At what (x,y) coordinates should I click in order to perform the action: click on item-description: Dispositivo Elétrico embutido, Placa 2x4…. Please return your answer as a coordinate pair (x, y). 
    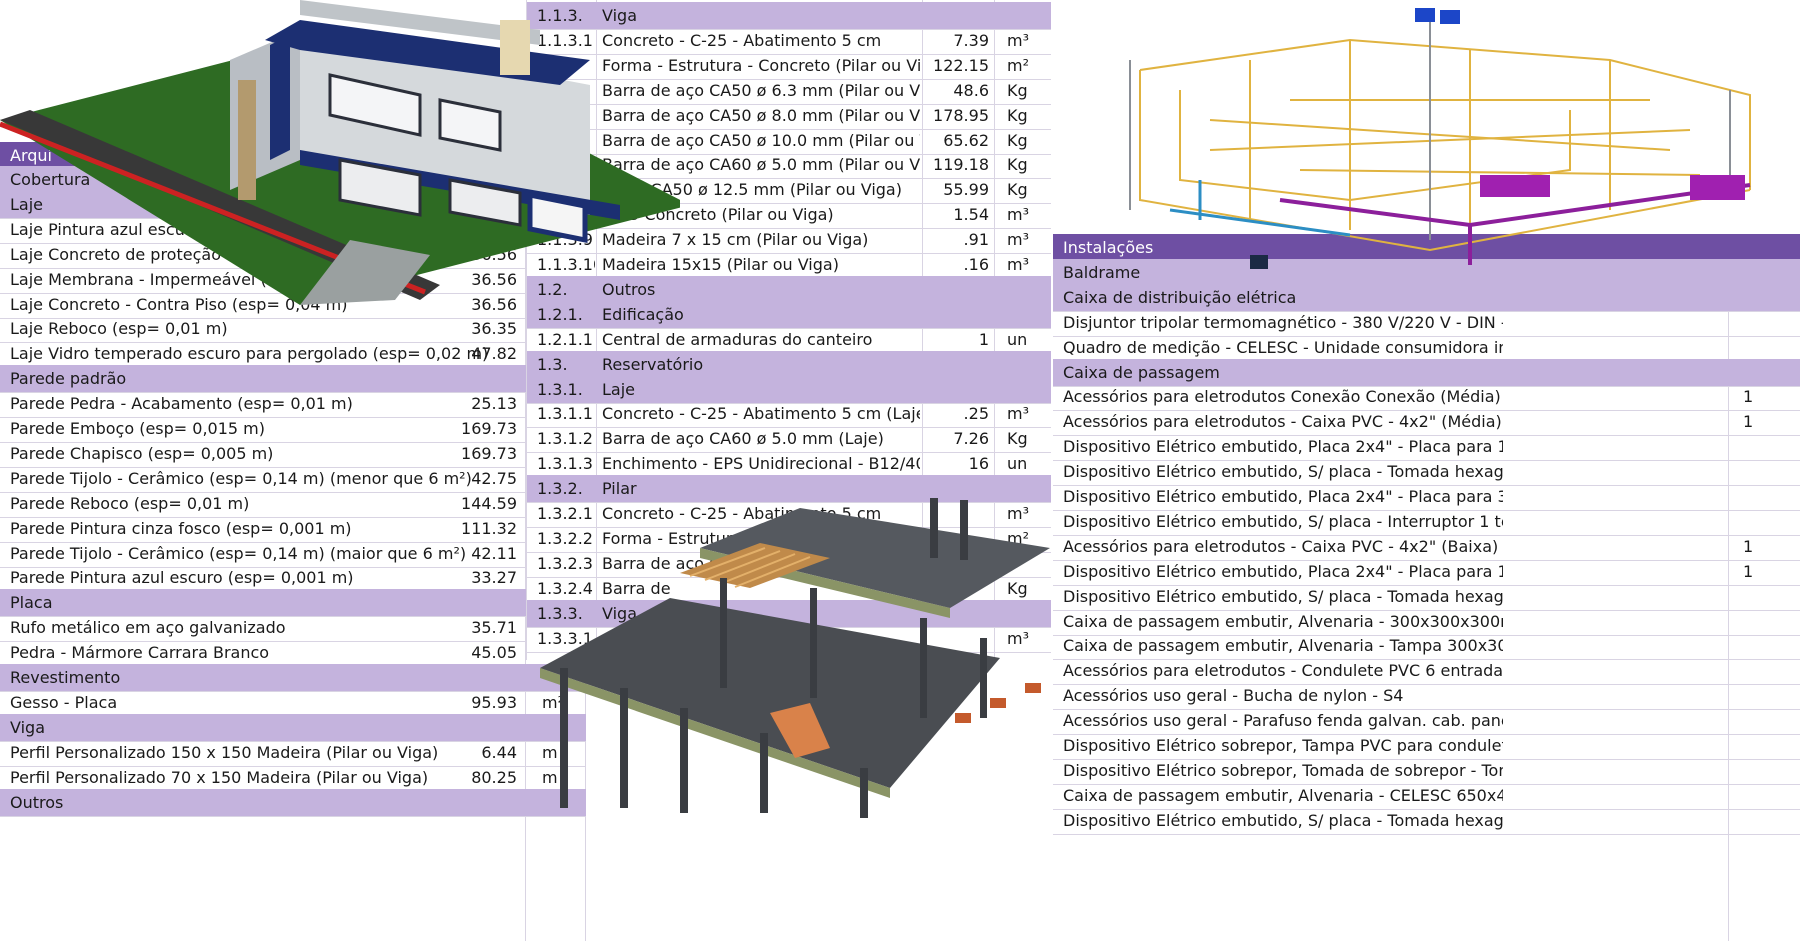
    Looking at the image, I should click on (1283, 571).